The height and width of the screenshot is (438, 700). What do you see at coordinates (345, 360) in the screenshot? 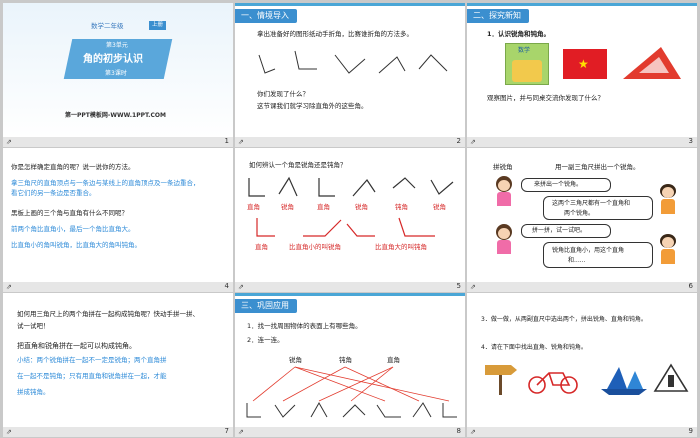
I see `match-label: 钝角` at bounding box center [345, 360].